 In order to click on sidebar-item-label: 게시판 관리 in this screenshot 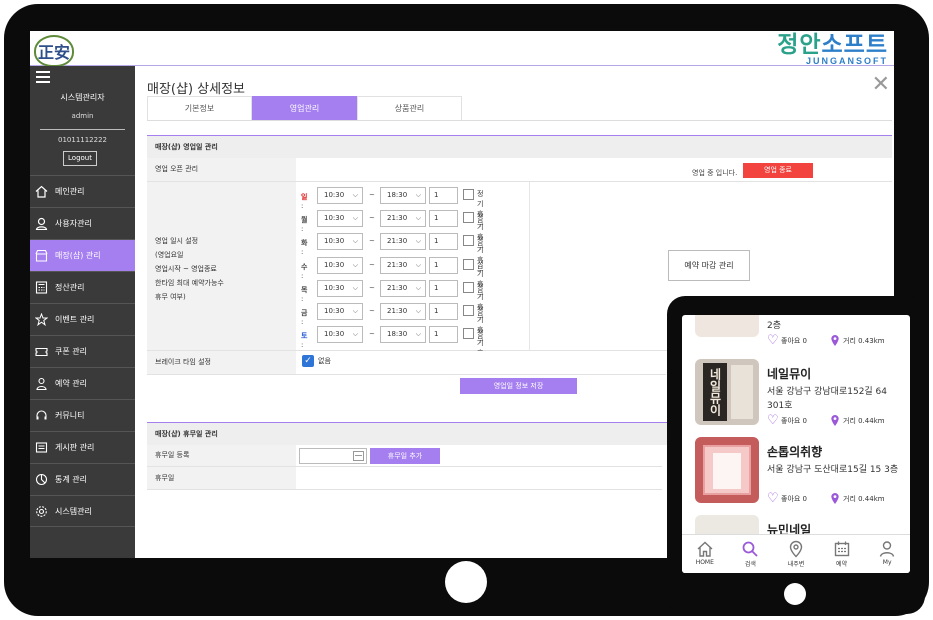, I will do `click(75, 447)`.